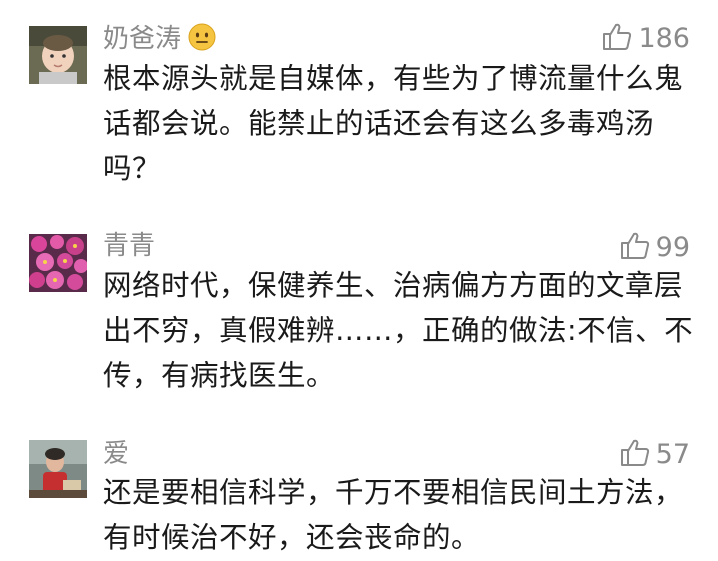 The width and height of the screenshot is (718, 561). Describe the element at coordinates (393, 492) in the screenshot. I see `comment-text-line: 还是要相信科学，千万不要相信民间土方法，` at that location.